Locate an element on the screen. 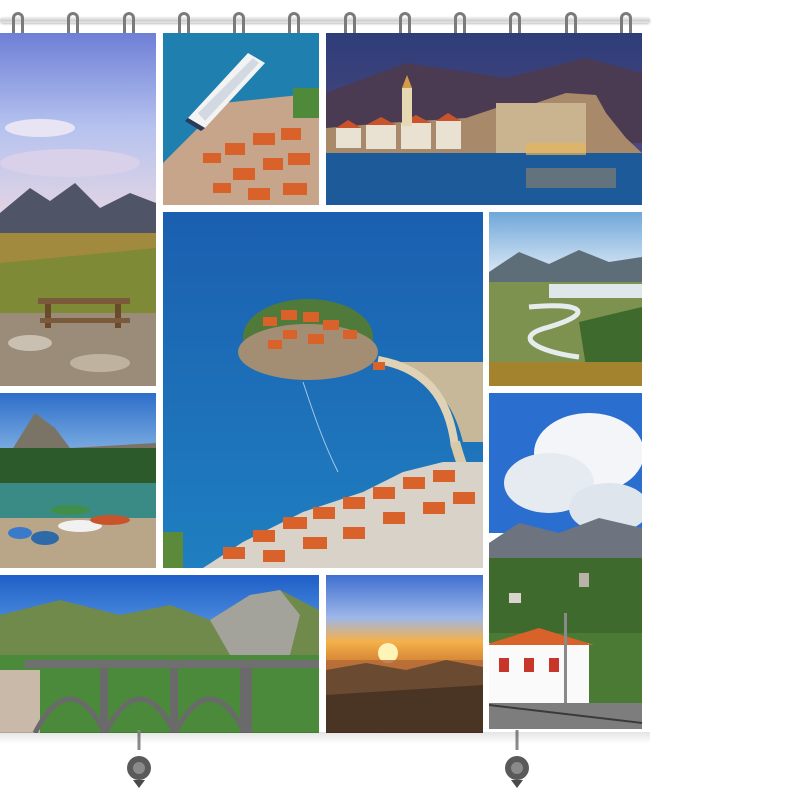  cruise-ship-harbor-photo is located at coordinates (241, 119).